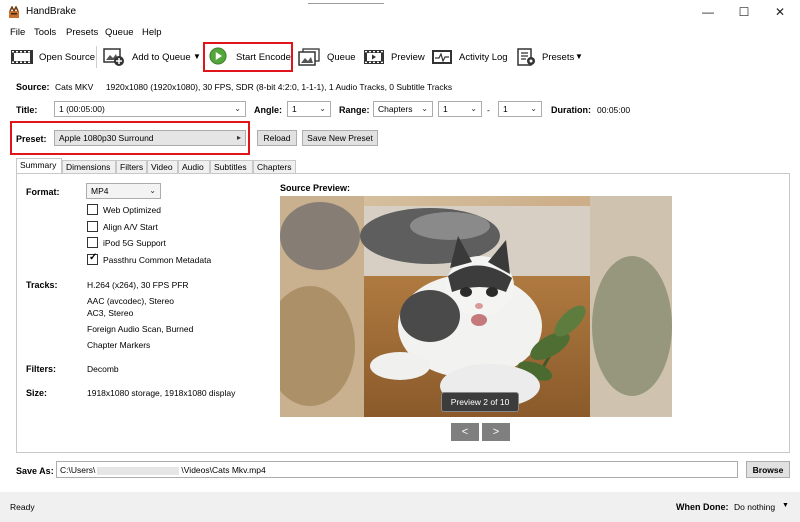  Describe the element at coordinates (82, 32) in the screenshot. I see `menu-presets: Presets` at that location.